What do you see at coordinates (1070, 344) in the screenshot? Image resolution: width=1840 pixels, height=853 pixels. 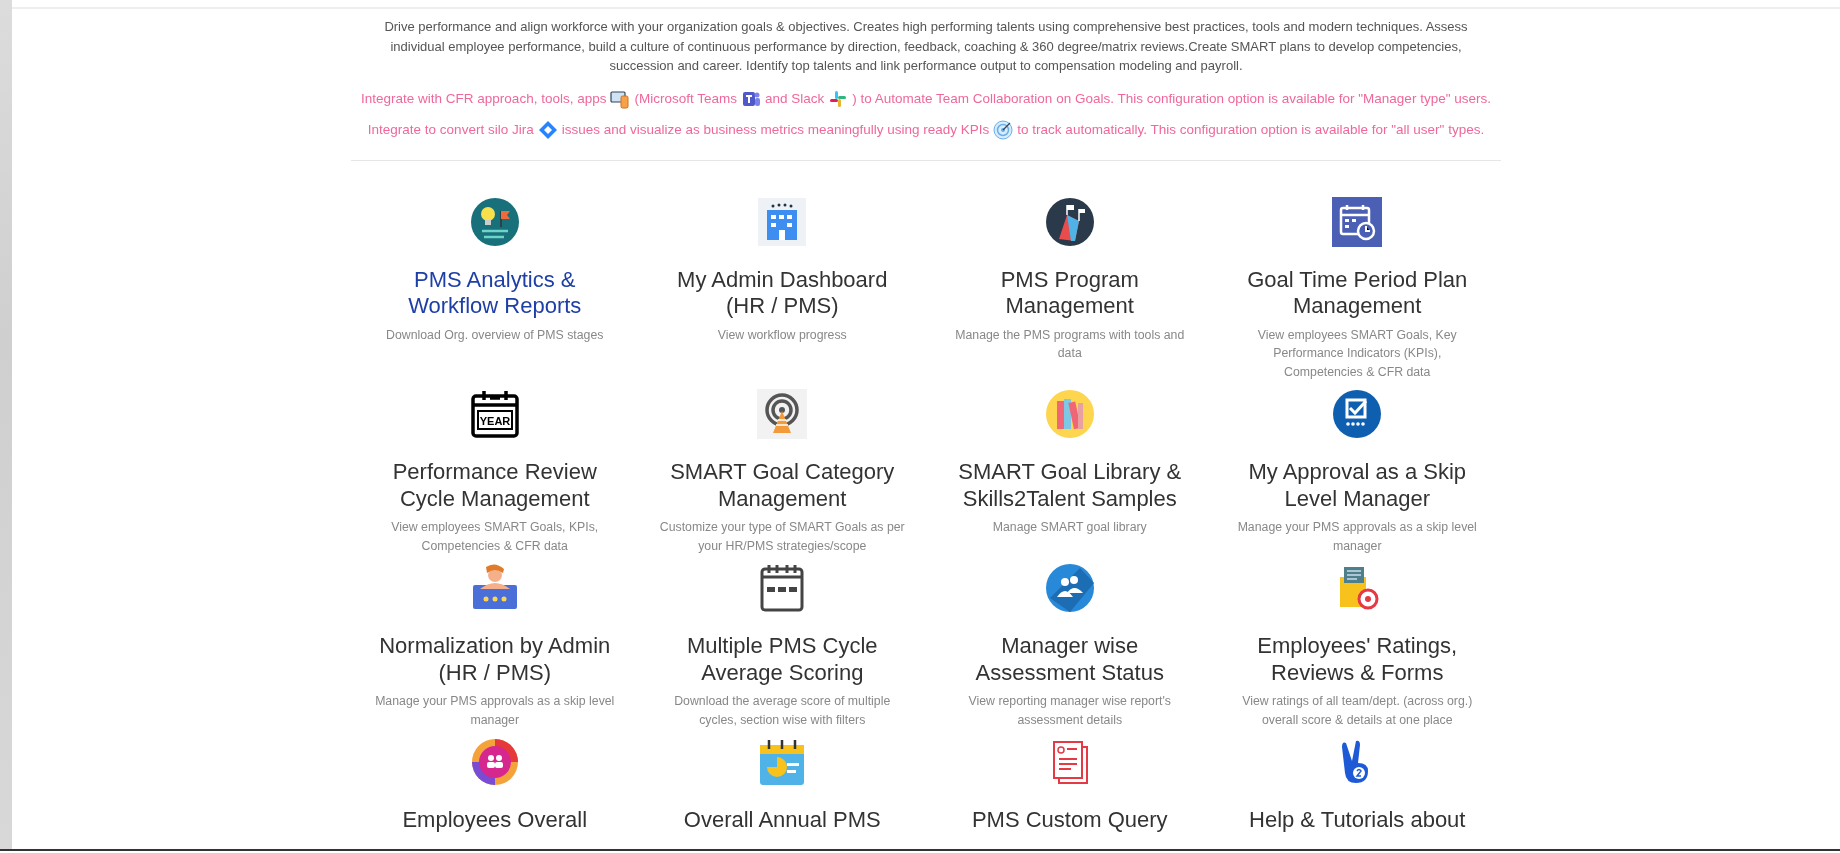 I see `tile-description: Manage the PMS programs with tools and data` at bounding box center [1070, 344].